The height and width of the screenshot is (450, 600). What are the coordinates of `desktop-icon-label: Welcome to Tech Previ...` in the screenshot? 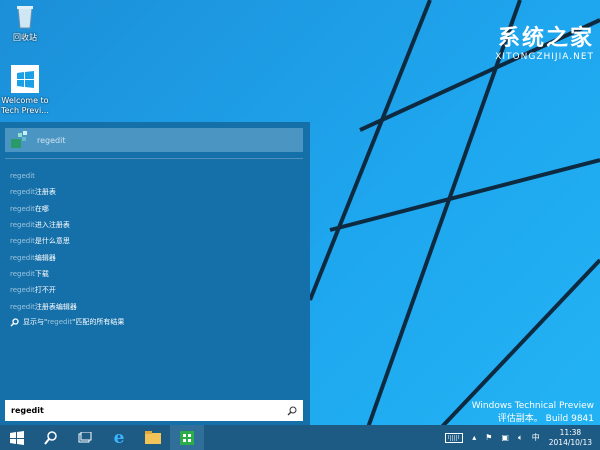 It's located at (25, 105).